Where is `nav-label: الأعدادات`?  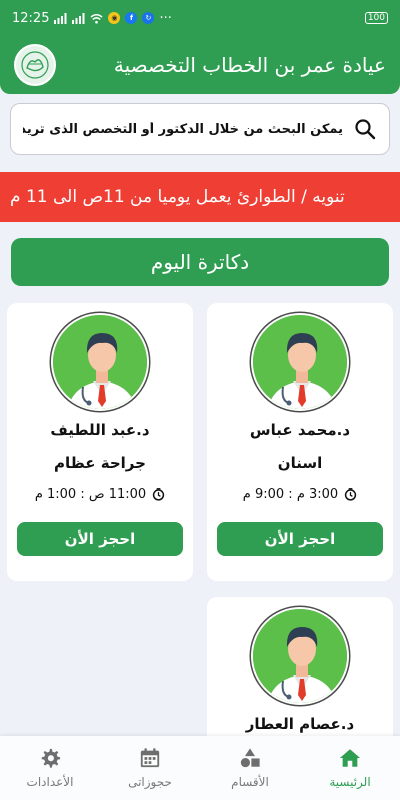 nav-label: الأعدادات is located at coordinates (50, 782).